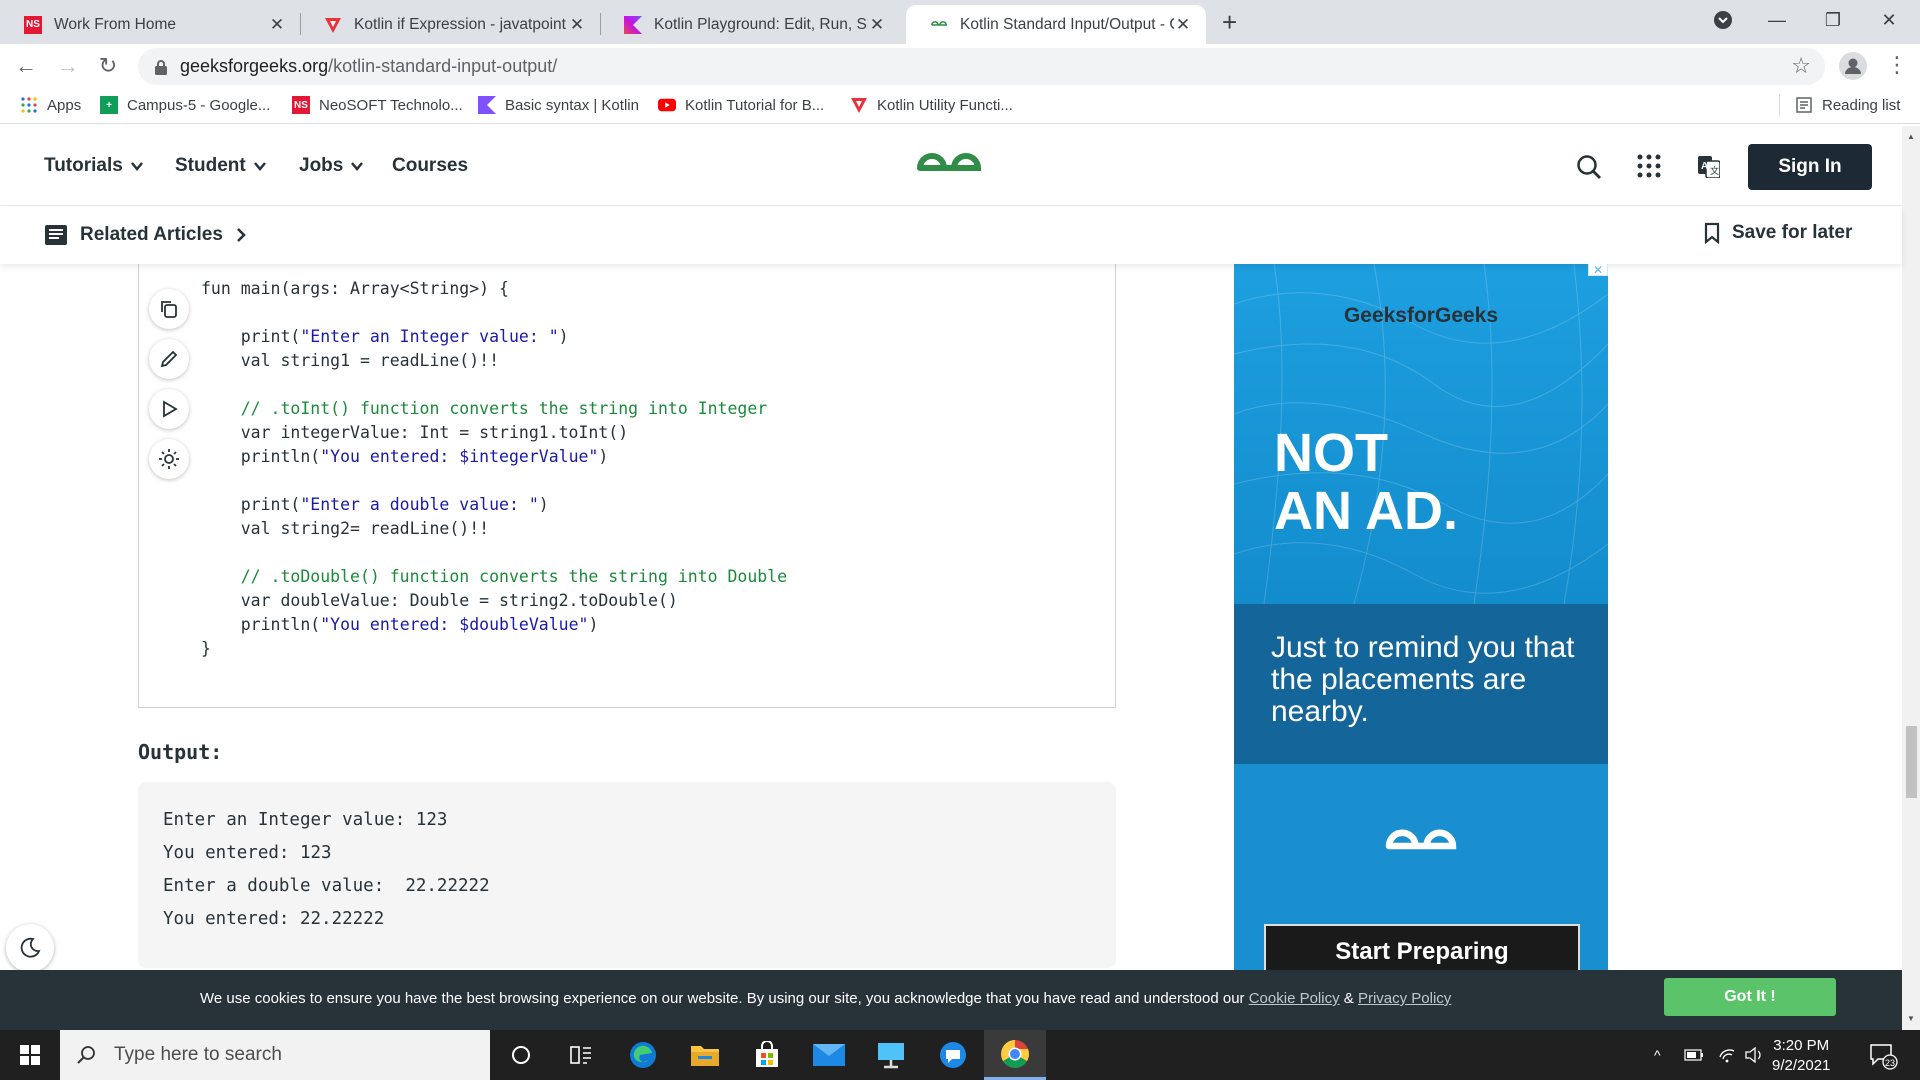 The height and width of the screenshot is (1080, 1920). What do you see at coordinates (400, 624) in the screenshot?
I see `code-line: println("You entered: $doubleValue")` at bounding box center [400, 624].